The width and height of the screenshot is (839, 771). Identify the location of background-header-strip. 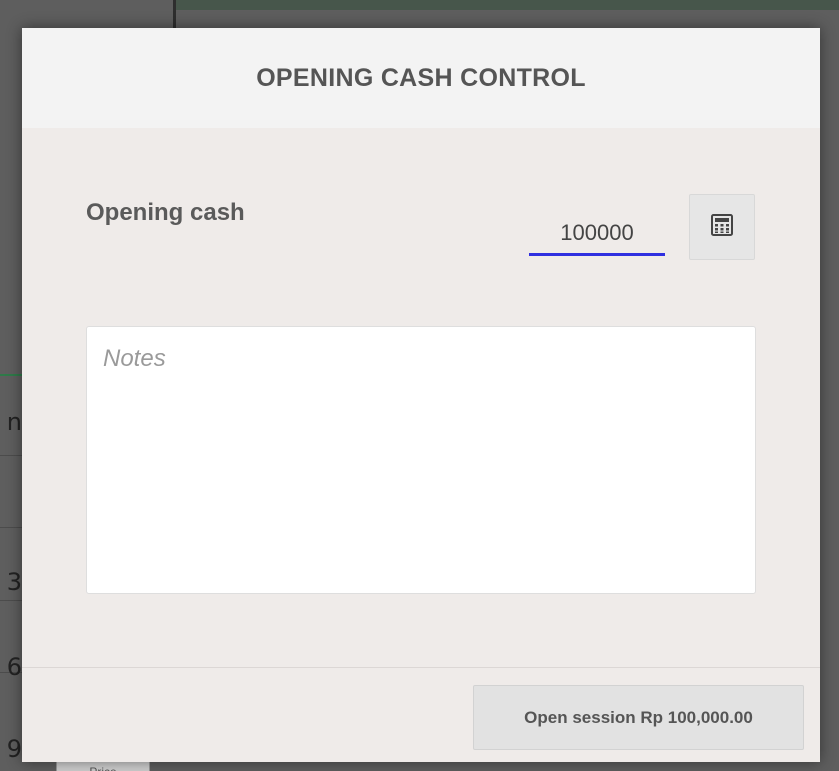
(507, 5).